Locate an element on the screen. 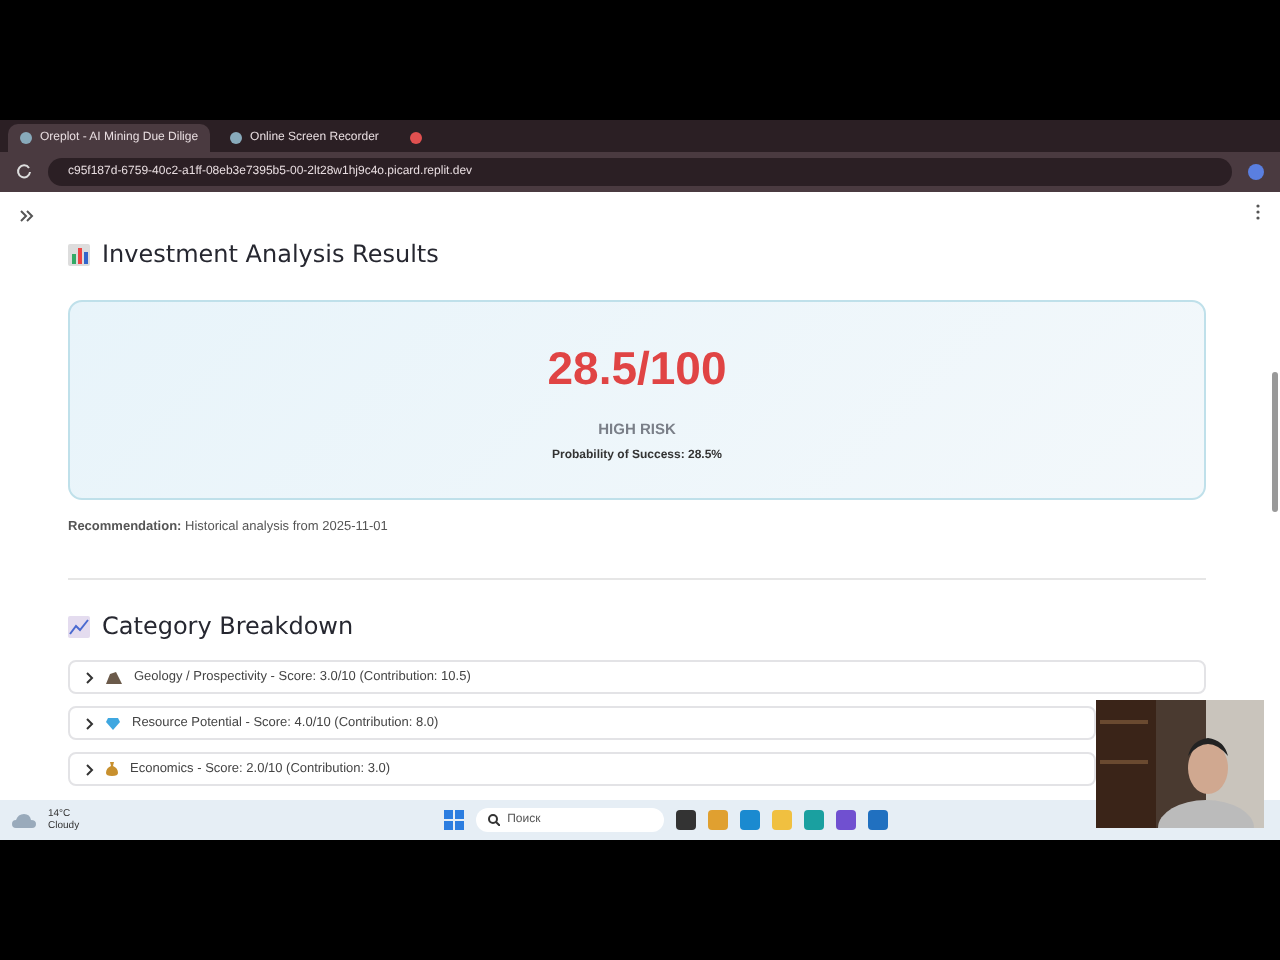 Image resolution: width=1280 pixels, height=960 pixels. cloud-icon is located at coordinates (24, 820).